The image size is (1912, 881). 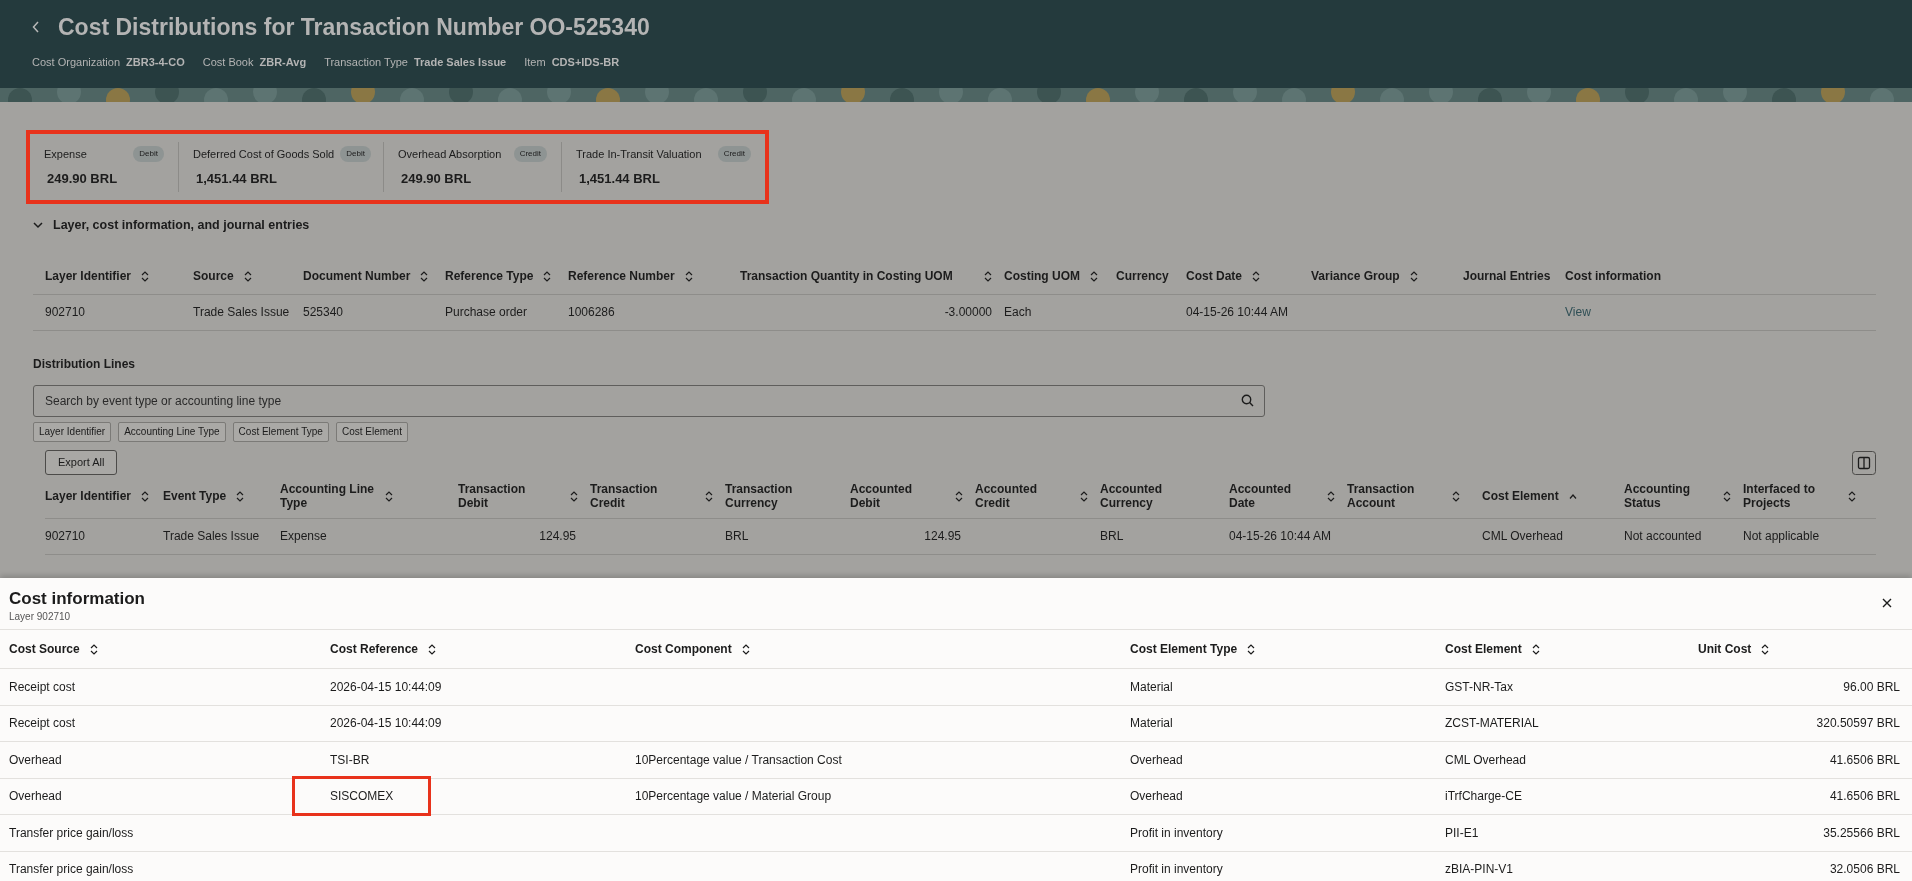 I want to click on table-cell: zBIA-PIN-V1, so click(x=1479, y=869).